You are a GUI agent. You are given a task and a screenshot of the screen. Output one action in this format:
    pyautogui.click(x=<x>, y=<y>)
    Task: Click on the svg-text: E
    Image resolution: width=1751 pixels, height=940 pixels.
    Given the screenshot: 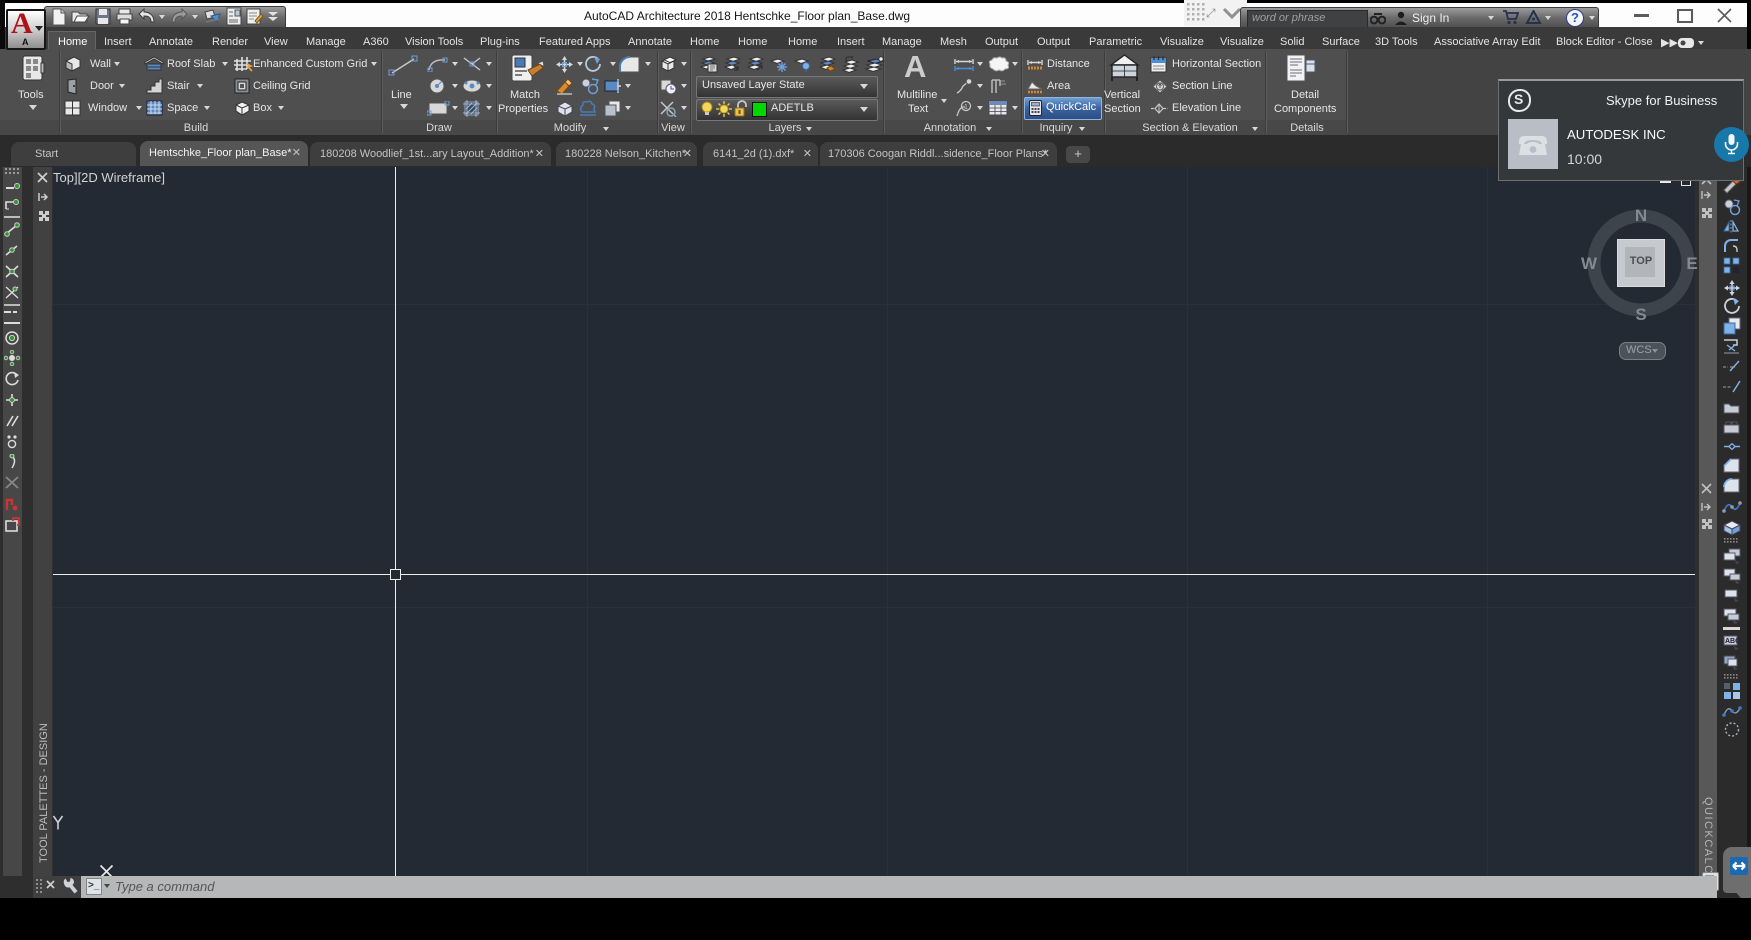 What is the action you would take?
    pyautogui.click(x=1691, y=263)
    